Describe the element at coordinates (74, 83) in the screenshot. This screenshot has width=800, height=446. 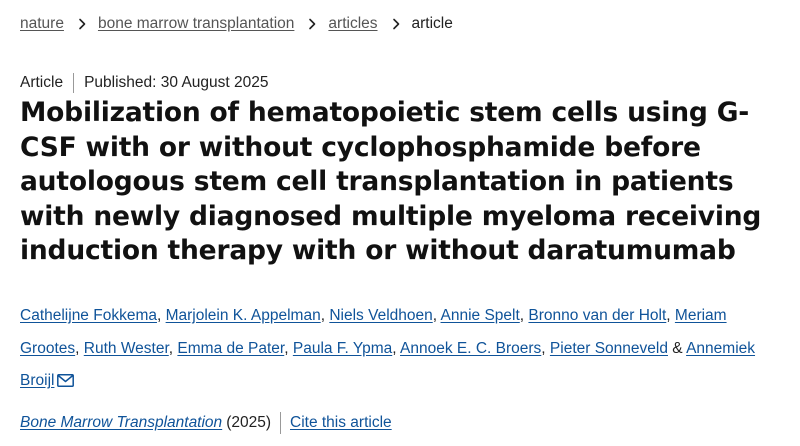
I see `meta-divider` at that location.